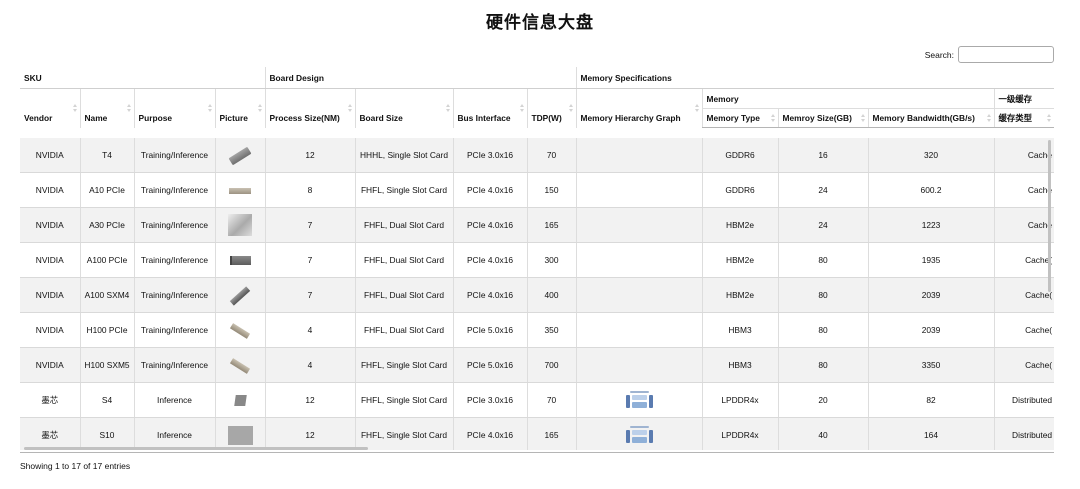  Describe the element at coordinates (106, 155) in the screenshot. I see `cell-name: T4` at that location.